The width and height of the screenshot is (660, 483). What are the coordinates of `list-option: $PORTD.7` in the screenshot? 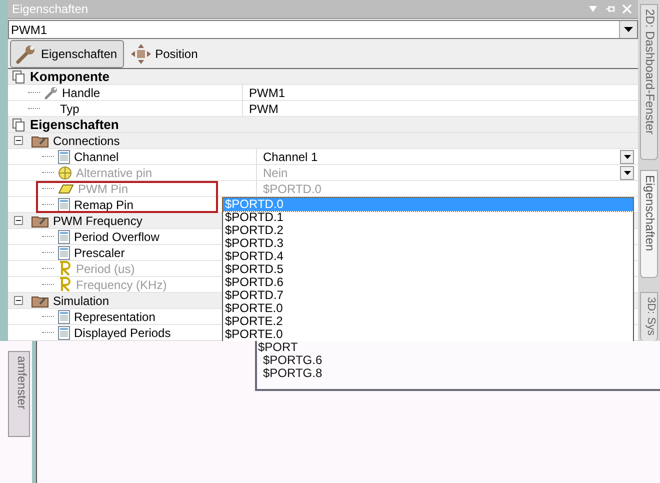 It's located at (428, 295).